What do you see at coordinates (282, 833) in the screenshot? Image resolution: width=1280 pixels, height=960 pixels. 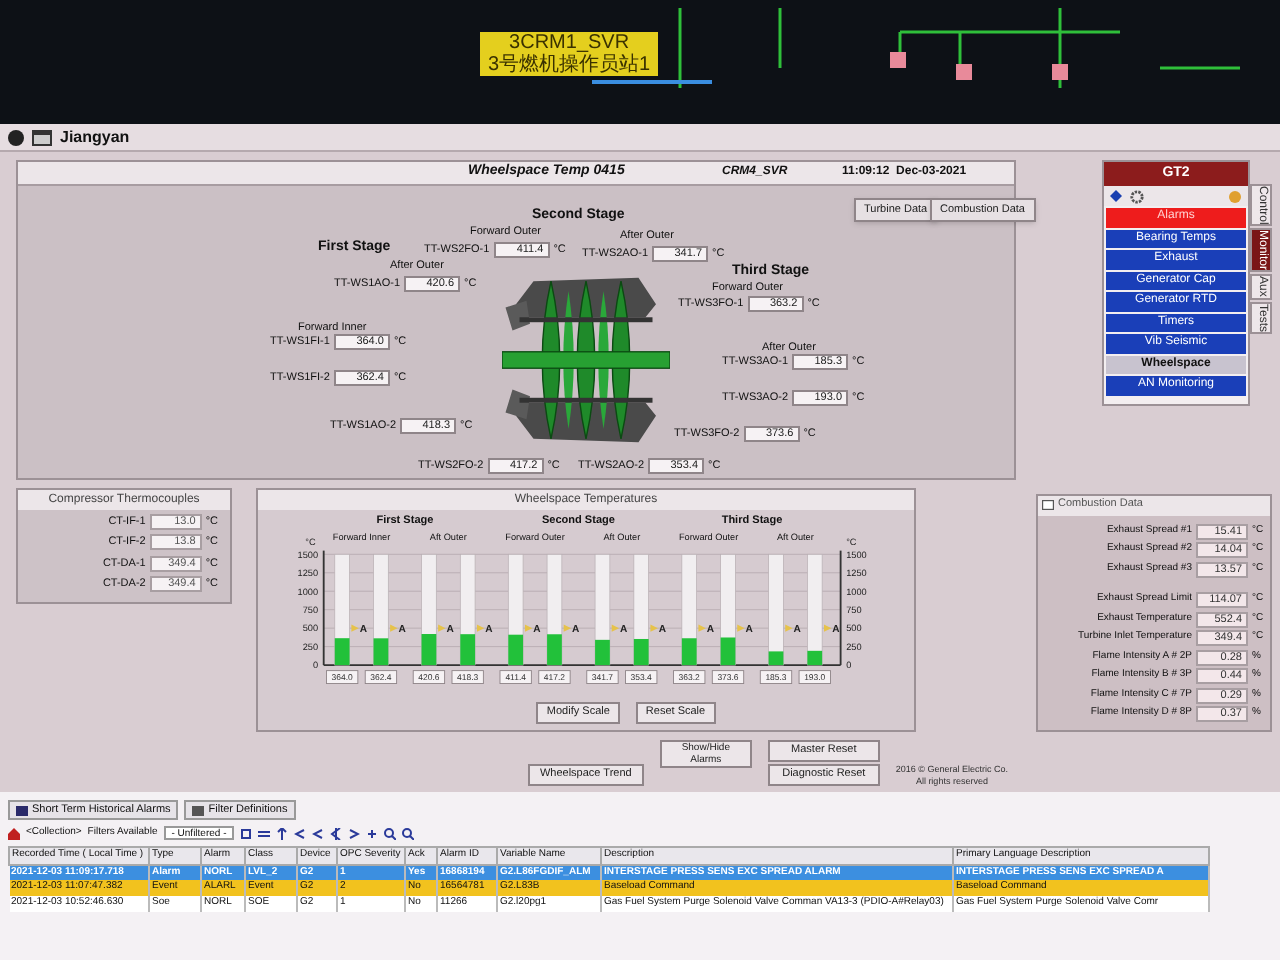 I see `upload-icon` at bounding box center [282, 833].